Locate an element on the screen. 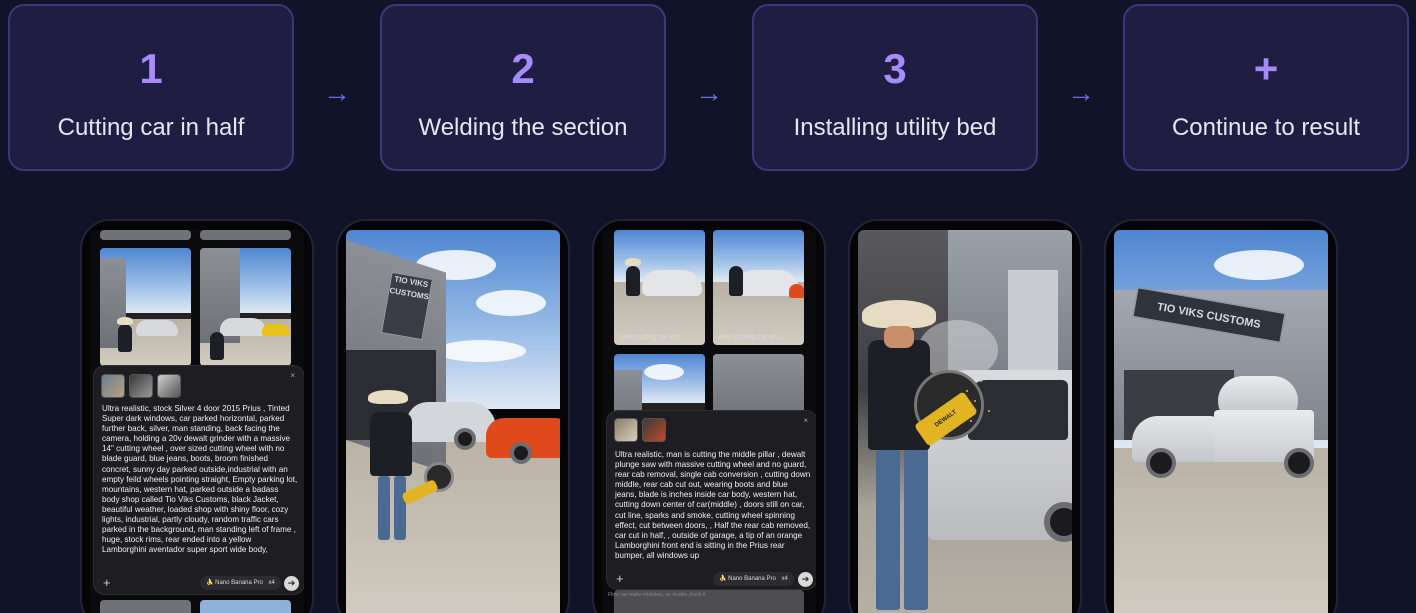  step-label: Continue to result is located at coordinates (1266, 127).